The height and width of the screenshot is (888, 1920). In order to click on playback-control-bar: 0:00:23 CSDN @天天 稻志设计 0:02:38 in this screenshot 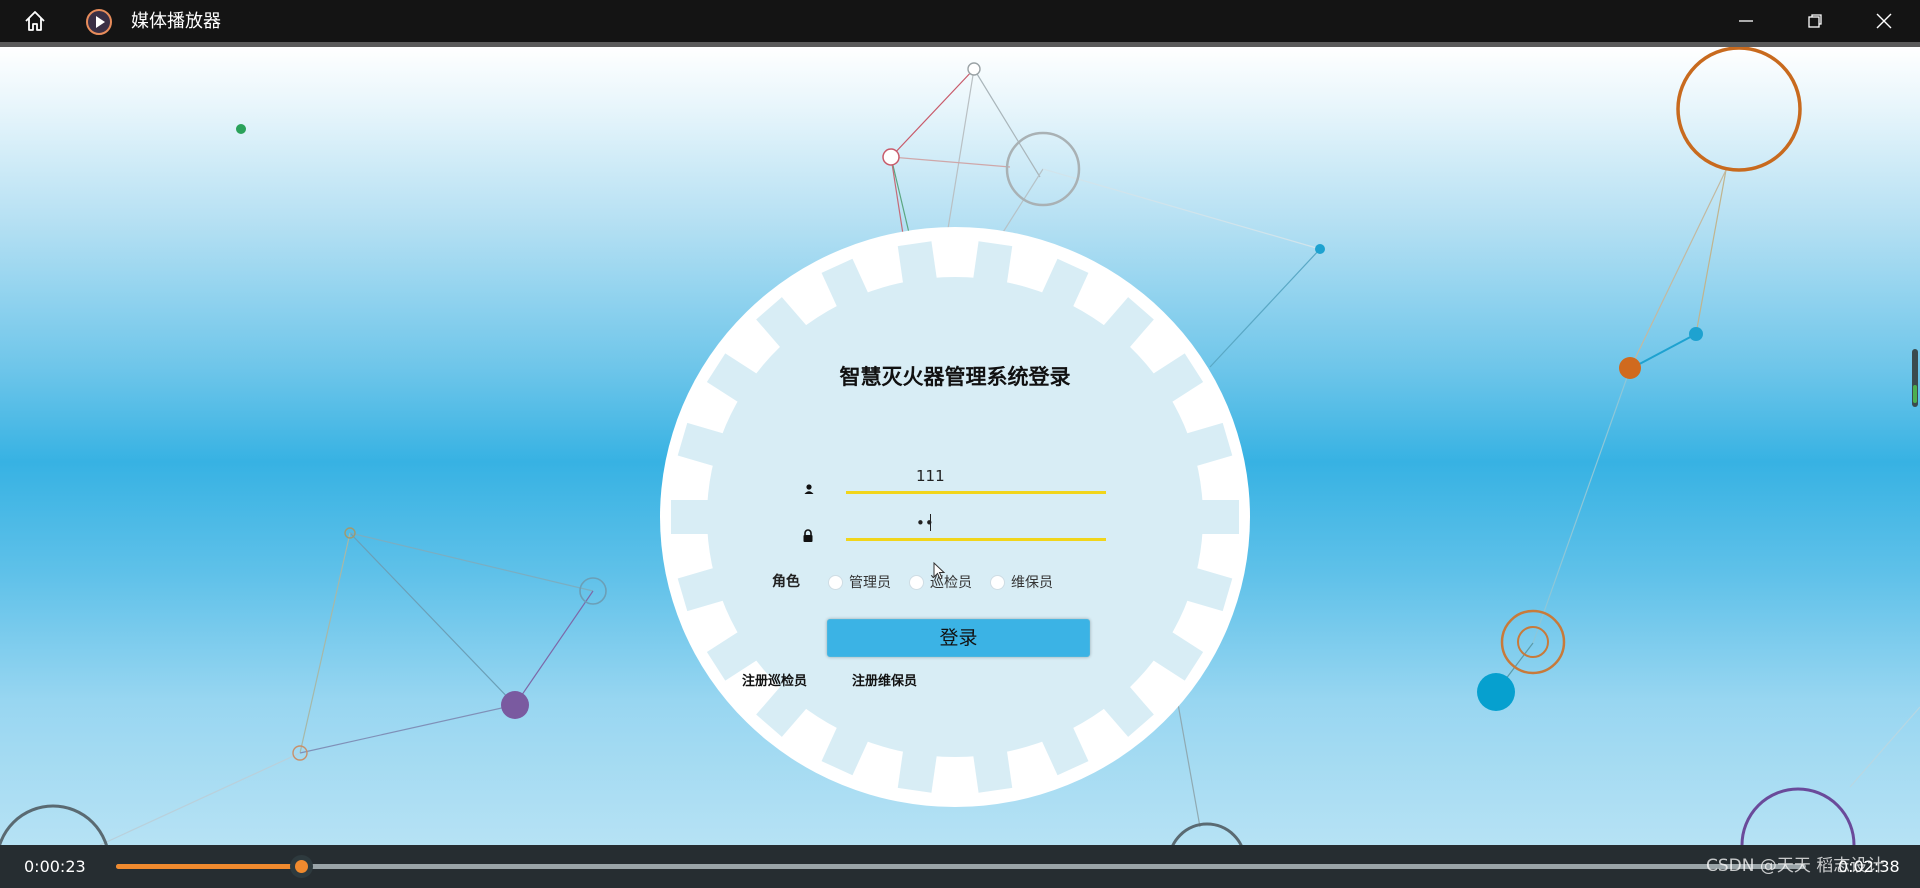, I will do `click(960, 866)`.